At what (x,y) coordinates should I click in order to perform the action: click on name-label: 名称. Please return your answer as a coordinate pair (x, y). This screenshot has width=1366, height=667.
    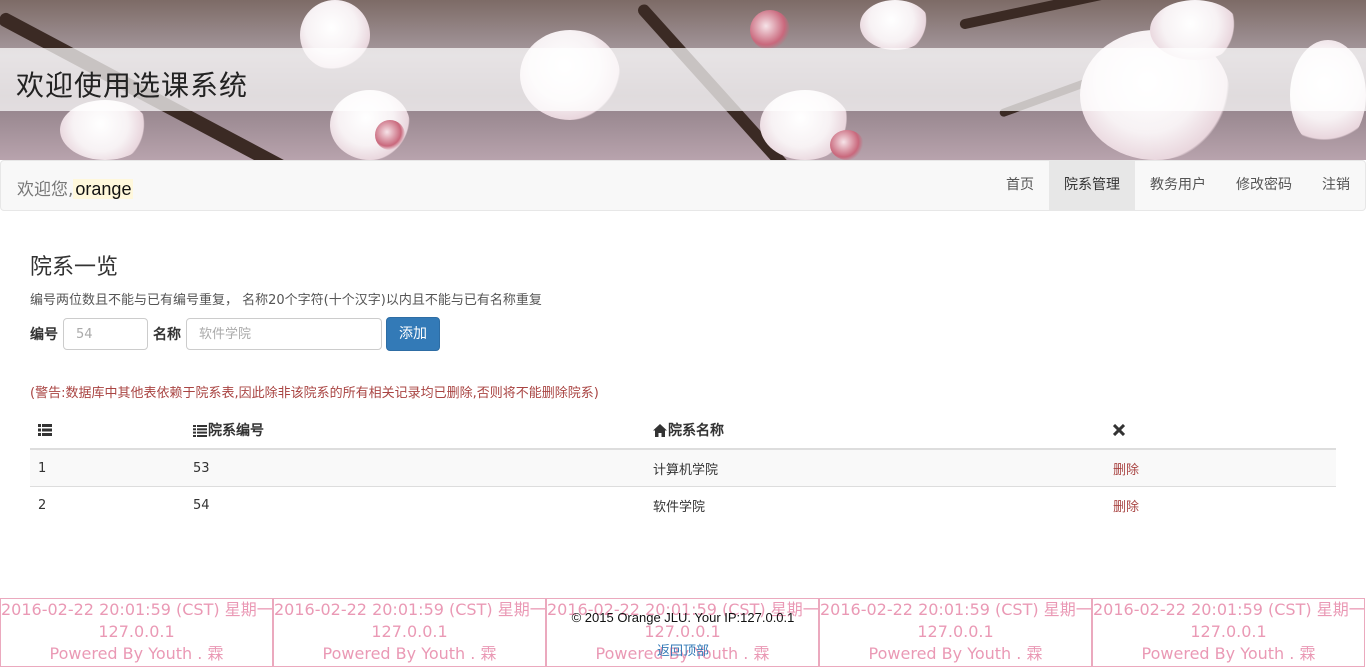
    Looking at the image, I should click on (167, 335).